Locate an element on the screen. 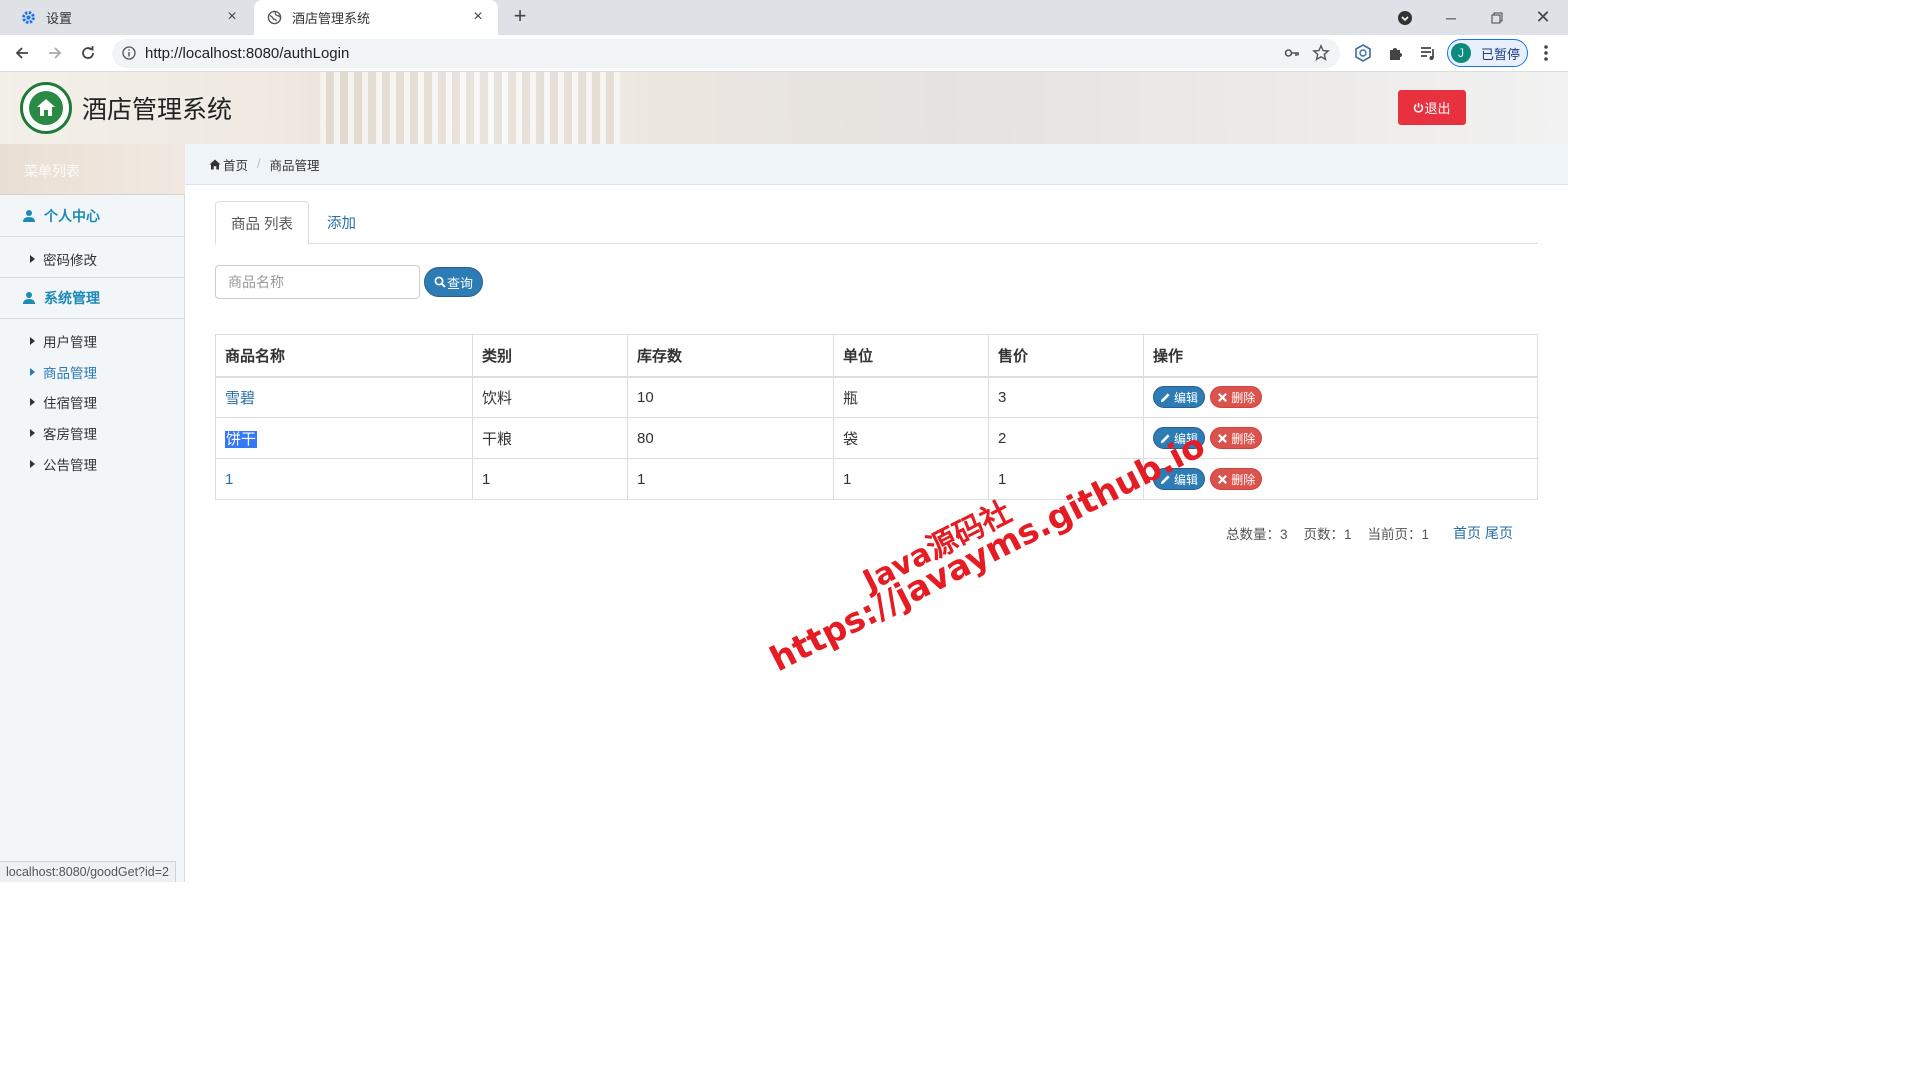 This screenshot has height=1080, width=1920. goods-name-search-input is located at coordinates (317, 282).